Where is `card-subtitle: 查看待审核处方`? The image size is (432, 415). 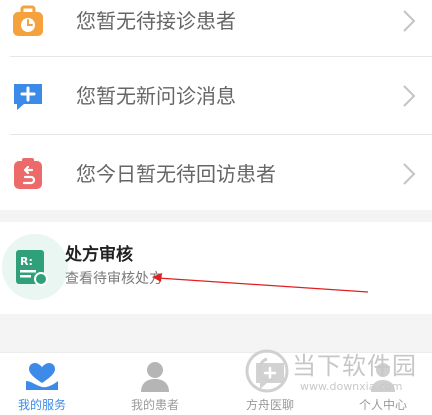
card-subtitle: 查看待审核处方 is located at coordinates (114, 279).